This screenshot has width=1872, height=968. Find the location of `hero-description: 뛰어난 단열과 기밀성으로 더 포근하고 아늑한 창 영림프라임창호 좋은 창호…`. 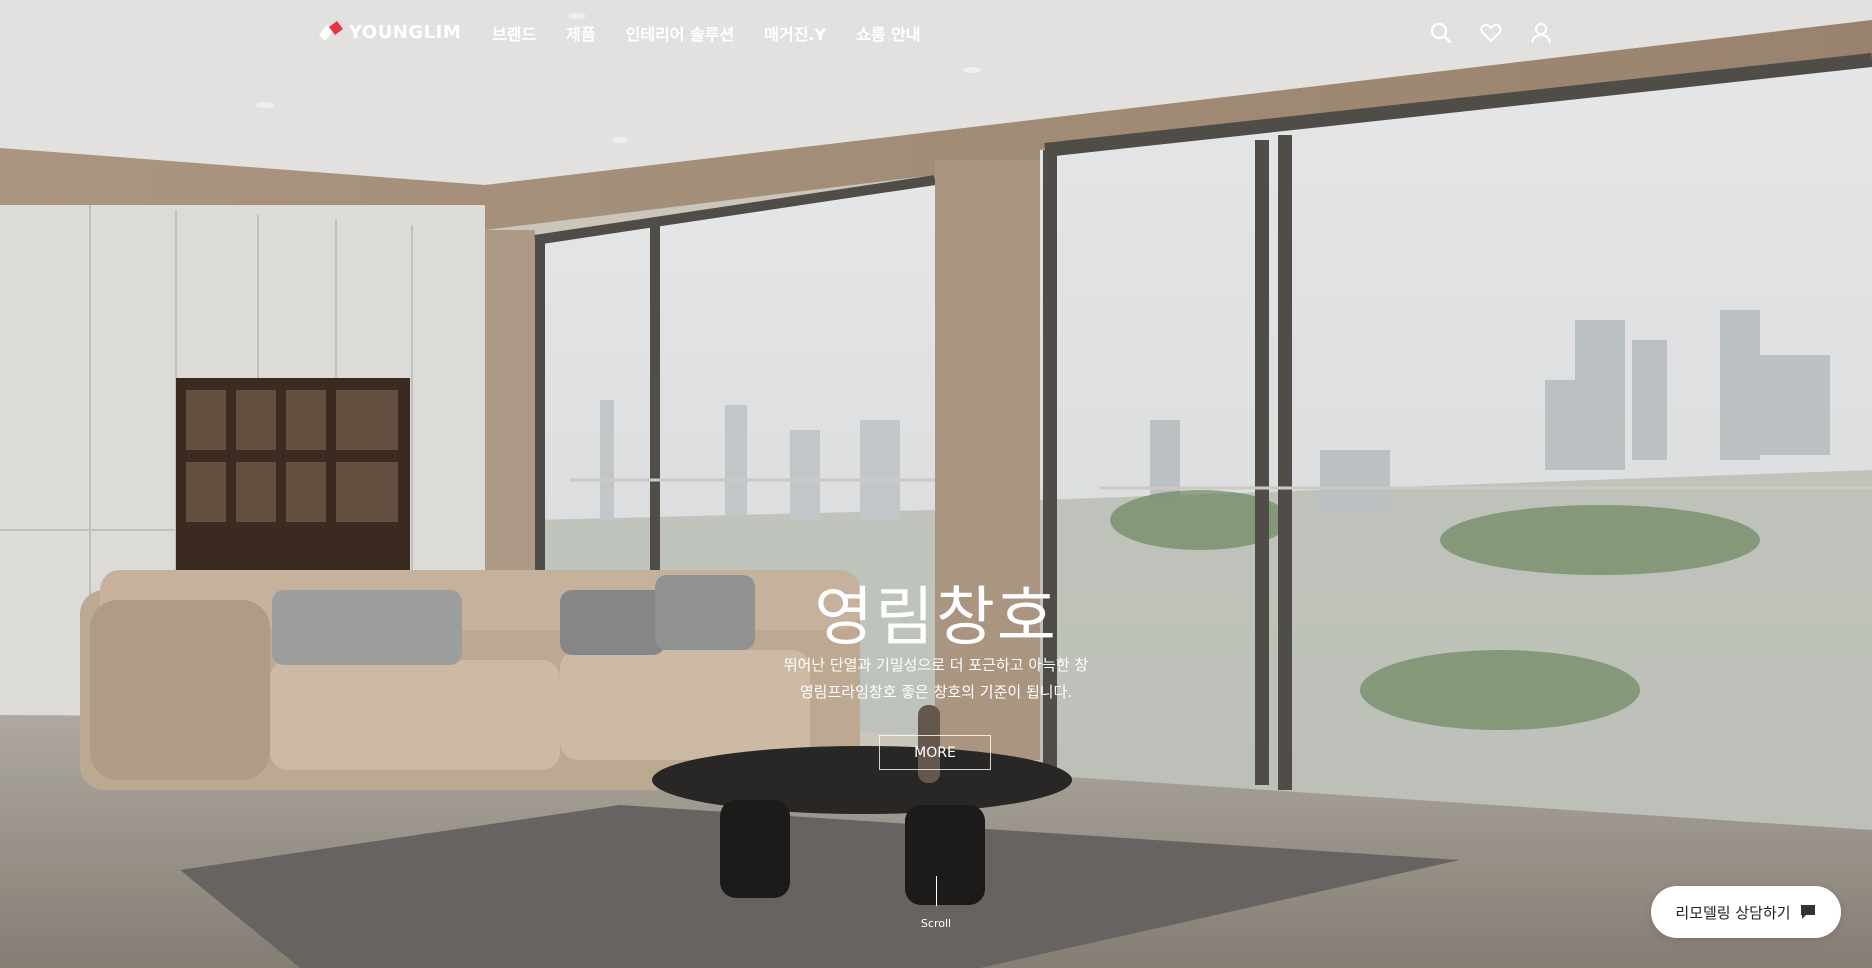

hero-description: 뛰어난 단열과 기밀성으로 더 포근하고 아늑한 창 영림프라임창호 좋은 창호… is located at coordinates (936, 679).